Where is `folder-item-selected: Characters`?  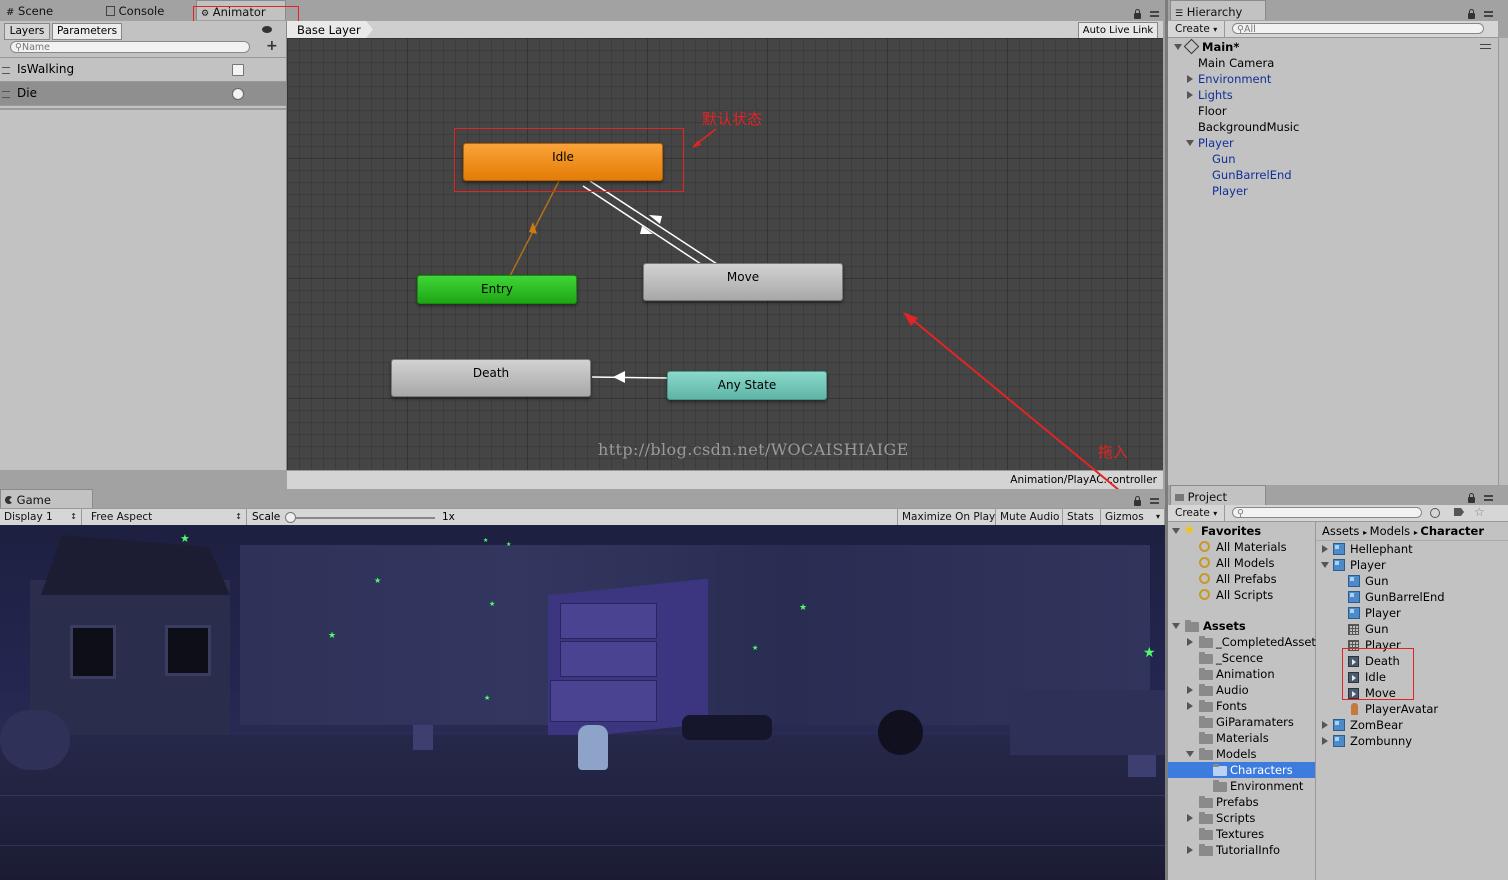
folder-item-selected: Characters is located at coordinates (1241, 770).